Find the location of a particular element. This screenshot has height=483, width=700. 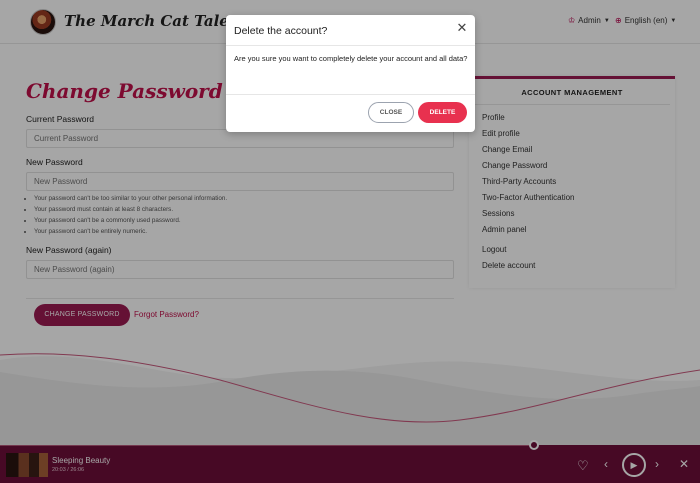

close-button: CLOSE is located at coordinates (391, 112).